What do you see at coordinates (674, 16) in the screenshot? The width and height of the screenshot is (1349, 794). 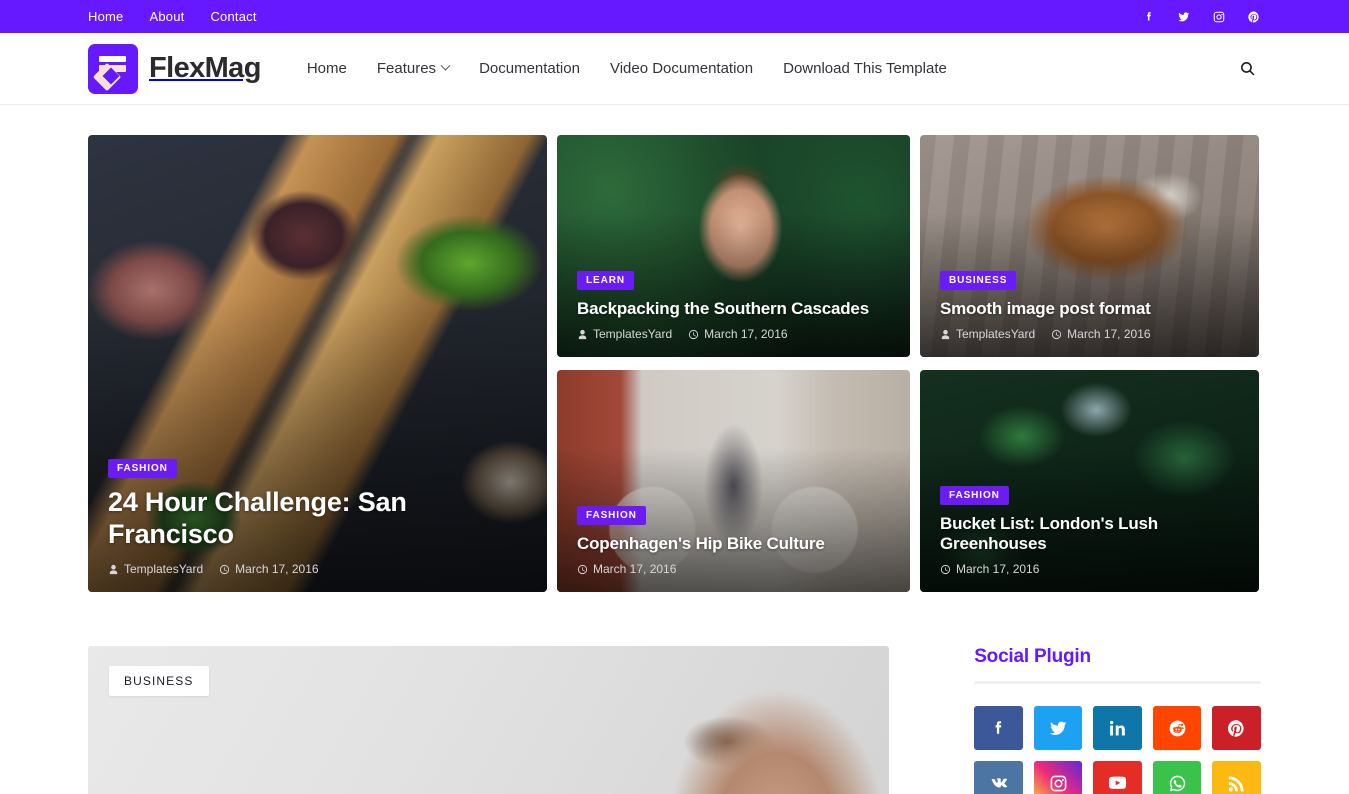 I see `top-bar: Home About Contact` at bounding box center [674, 16].